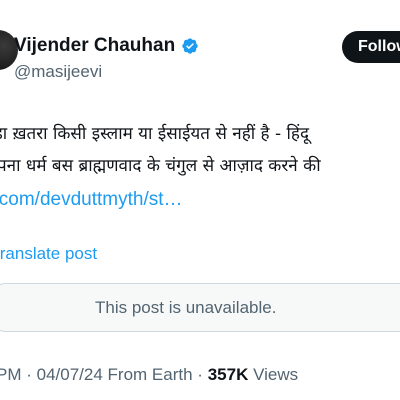 This screenshot has width=400, height=400. I want to click on author-name-row: Vijender Chauhan, so click(106, 46).